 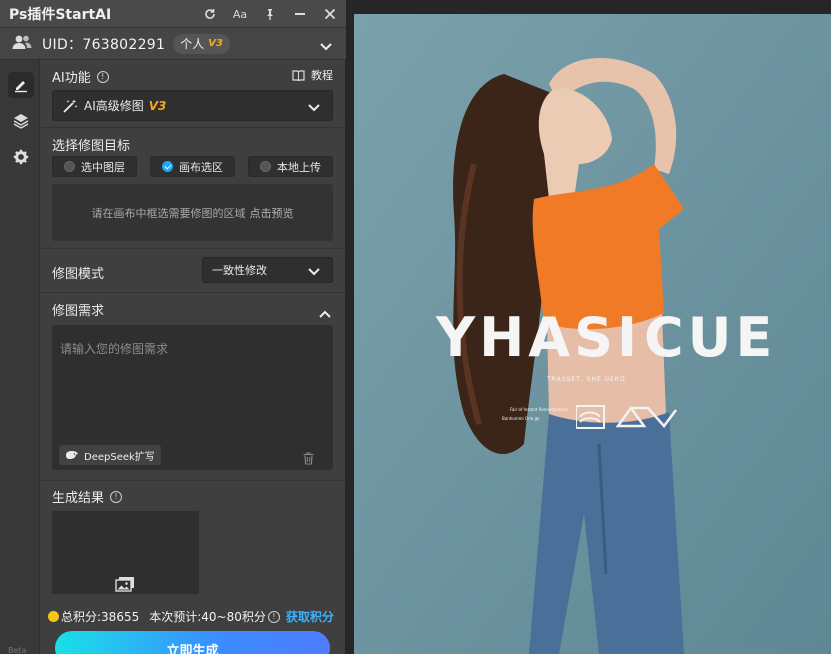 I want to click on mode-label: 修图模式, so click(x=78, y=274).